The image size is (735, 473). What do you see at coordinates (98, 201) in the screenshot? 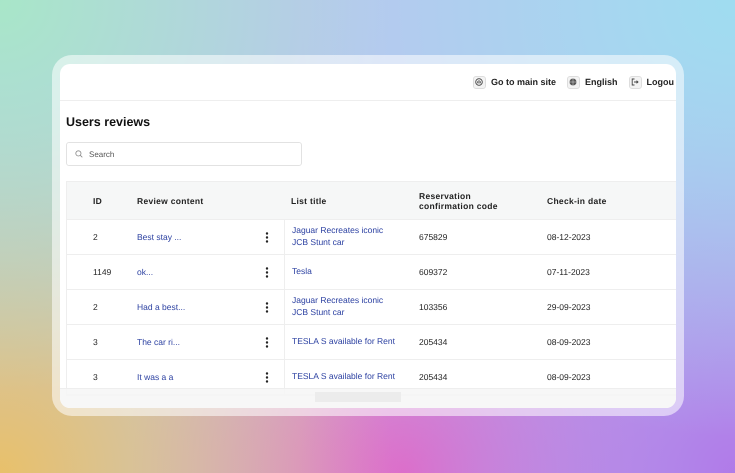
I see `column-header: ID` at bounding box center [98, 201].